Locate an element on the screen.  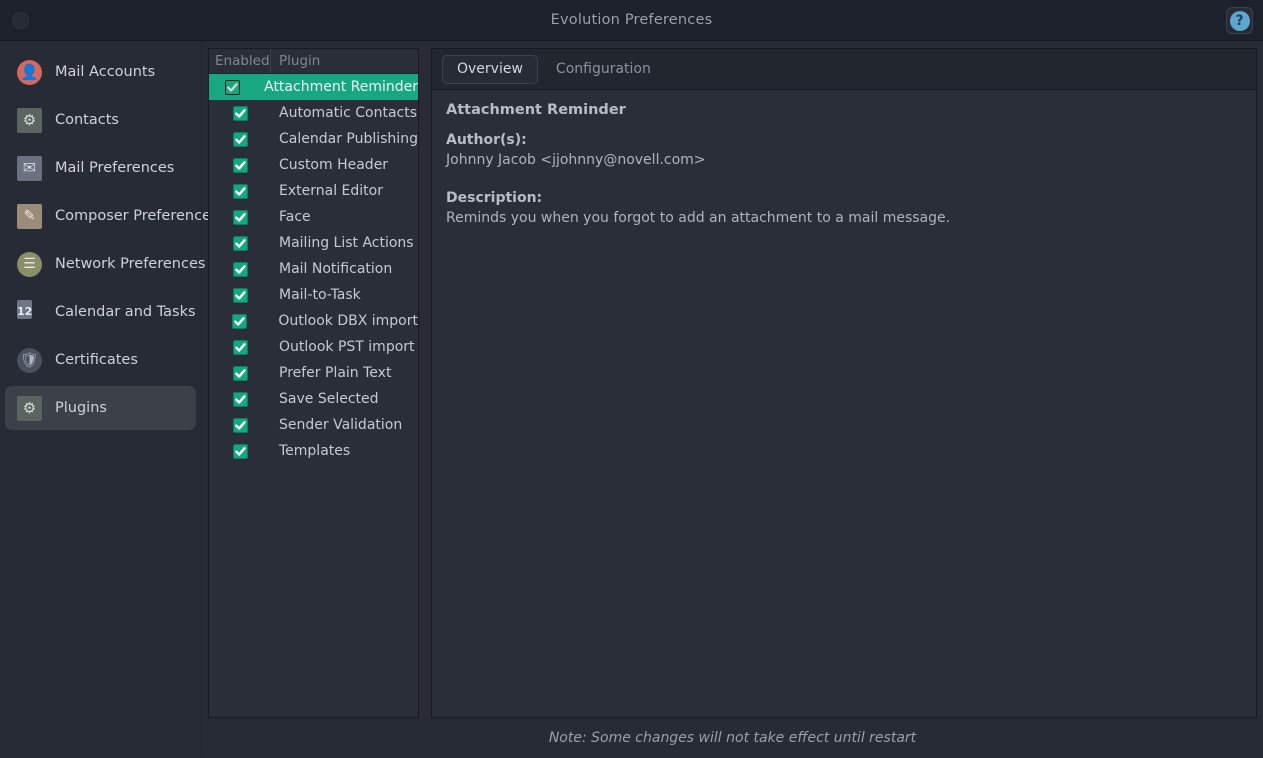
authors-label: Author(s): is located at coordinates (486, 140).